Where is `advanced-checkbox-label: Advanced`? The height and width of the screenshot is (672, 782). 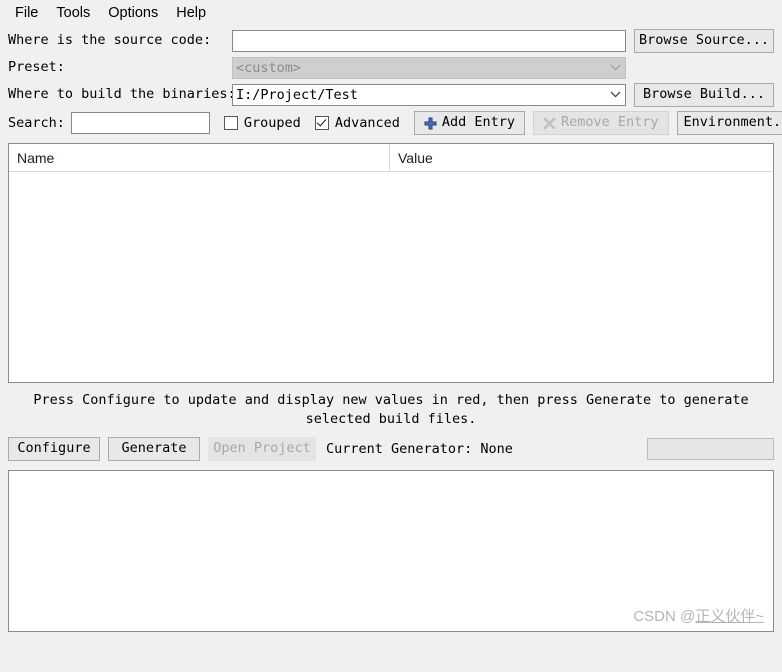
advanced-checkbox-label: Advanced is located at coordinates (367, 123).